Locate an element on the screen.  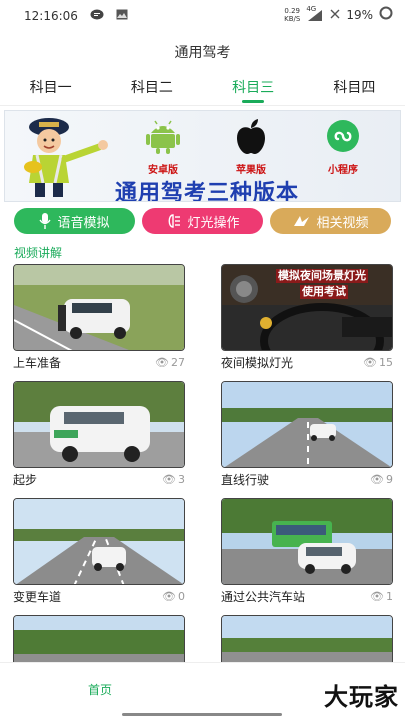
gesture-bar is located at coordinates (202, 714).